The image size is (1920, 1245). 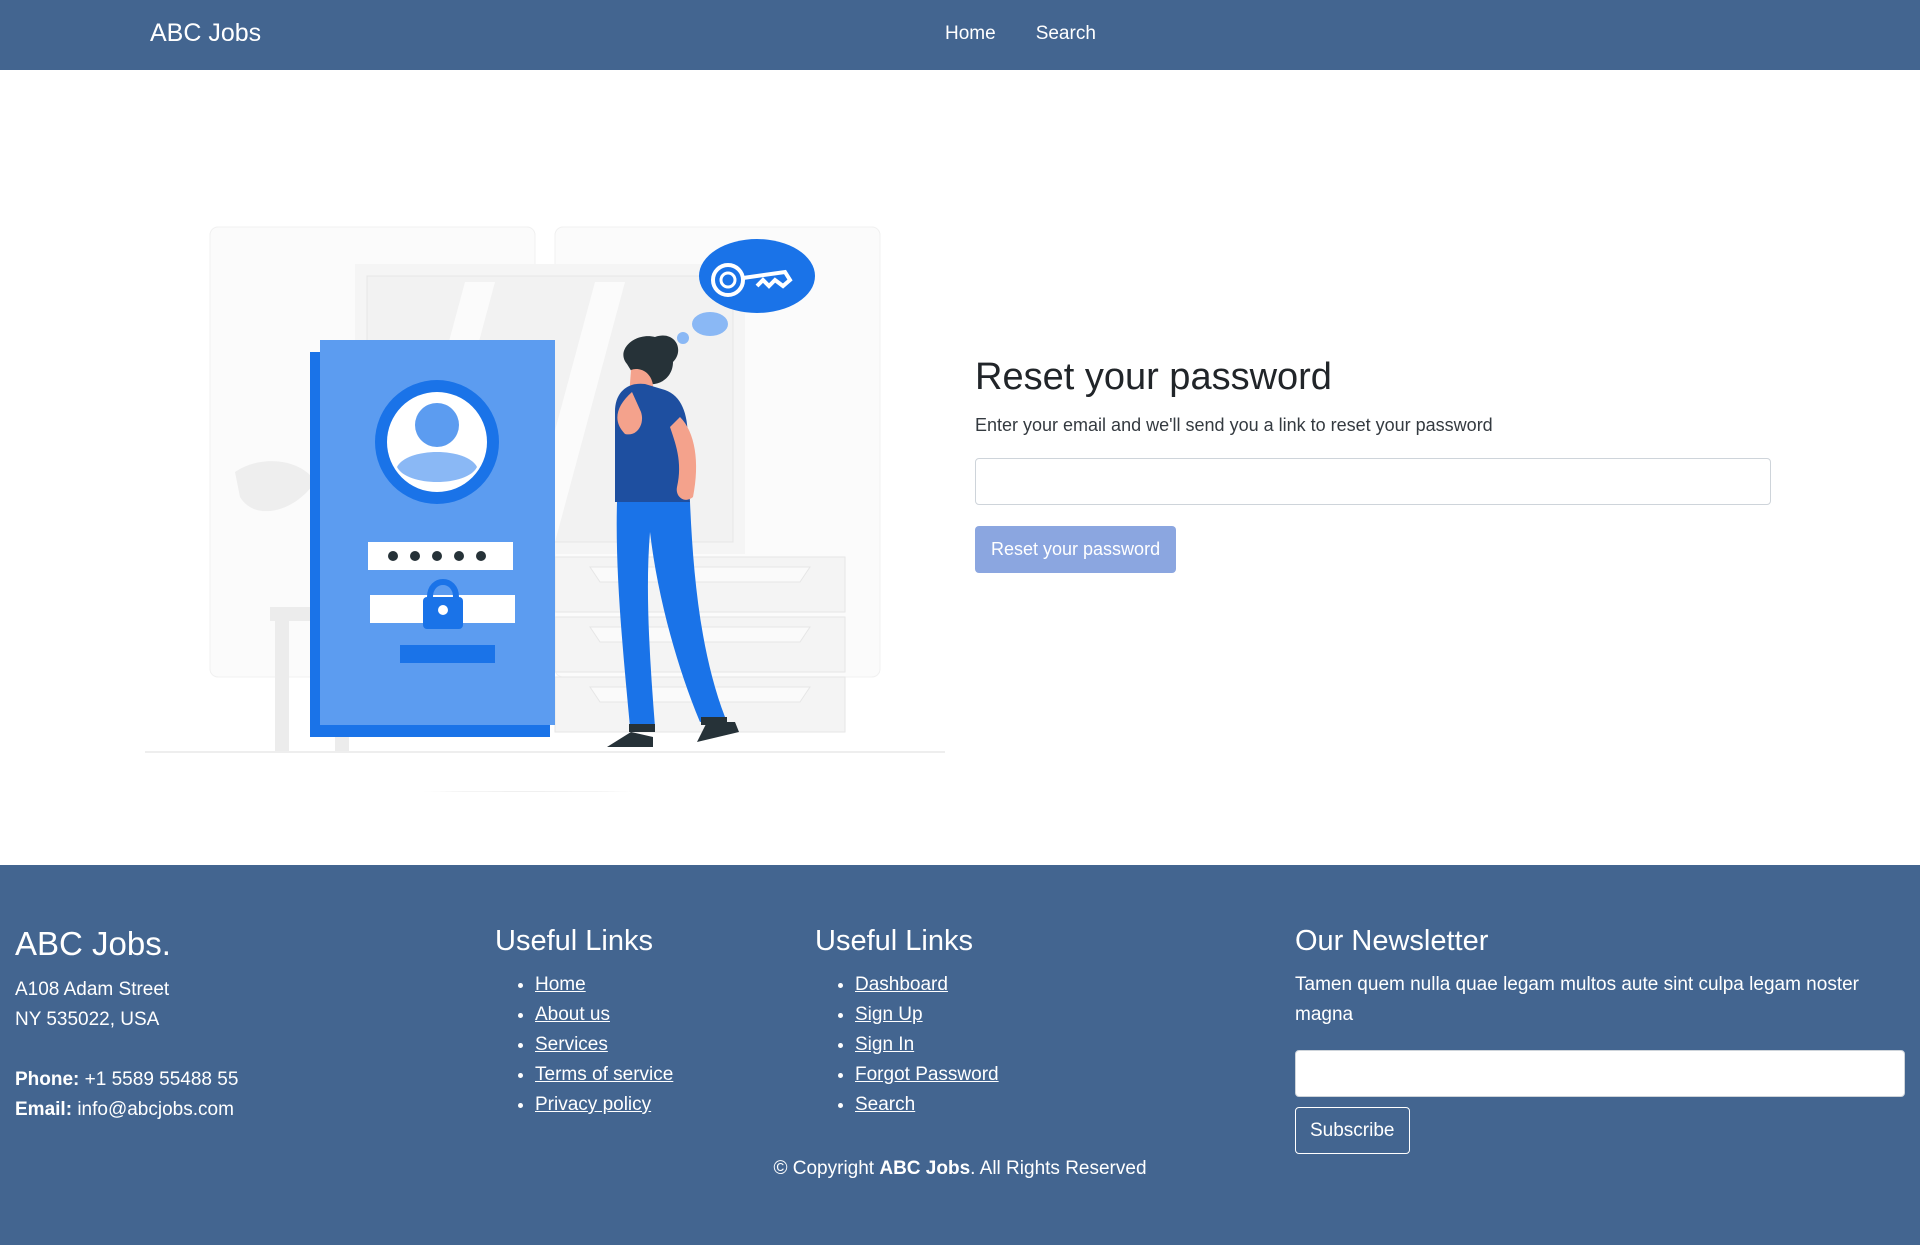 I want to click on page-title: Reset your password, so click(x=1153, y=377).